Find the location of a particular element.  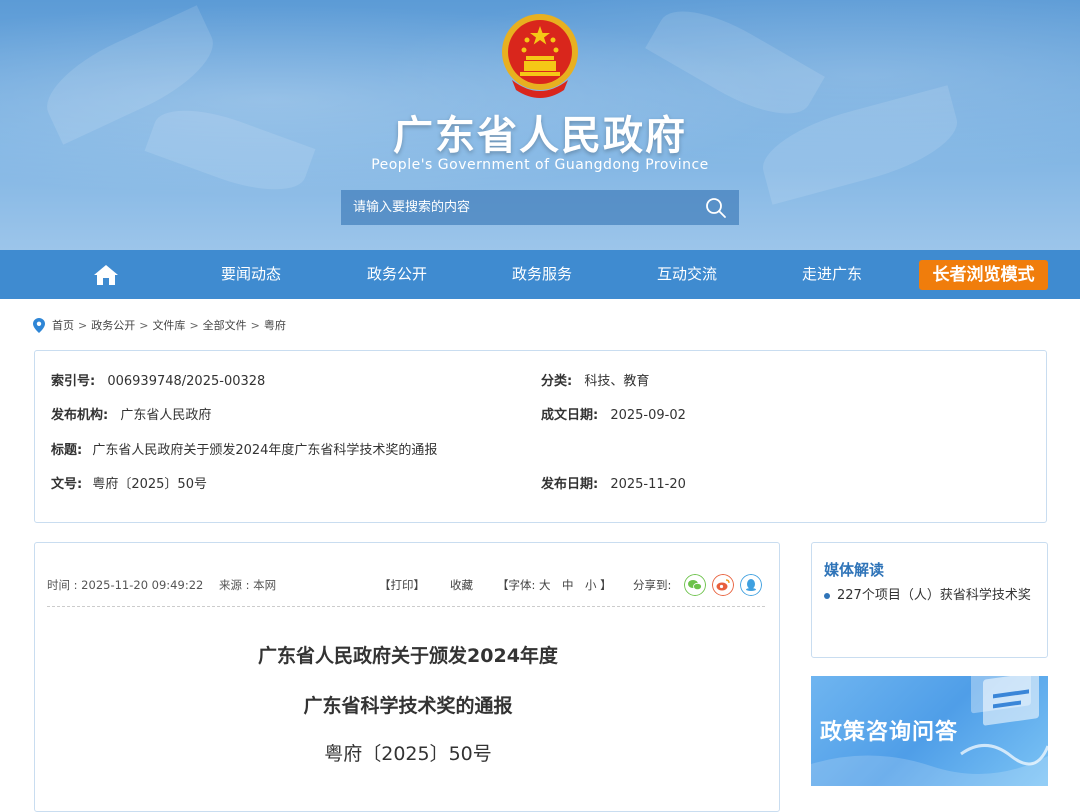

print-button: 【打印】 is located at coordinates (402, 585).